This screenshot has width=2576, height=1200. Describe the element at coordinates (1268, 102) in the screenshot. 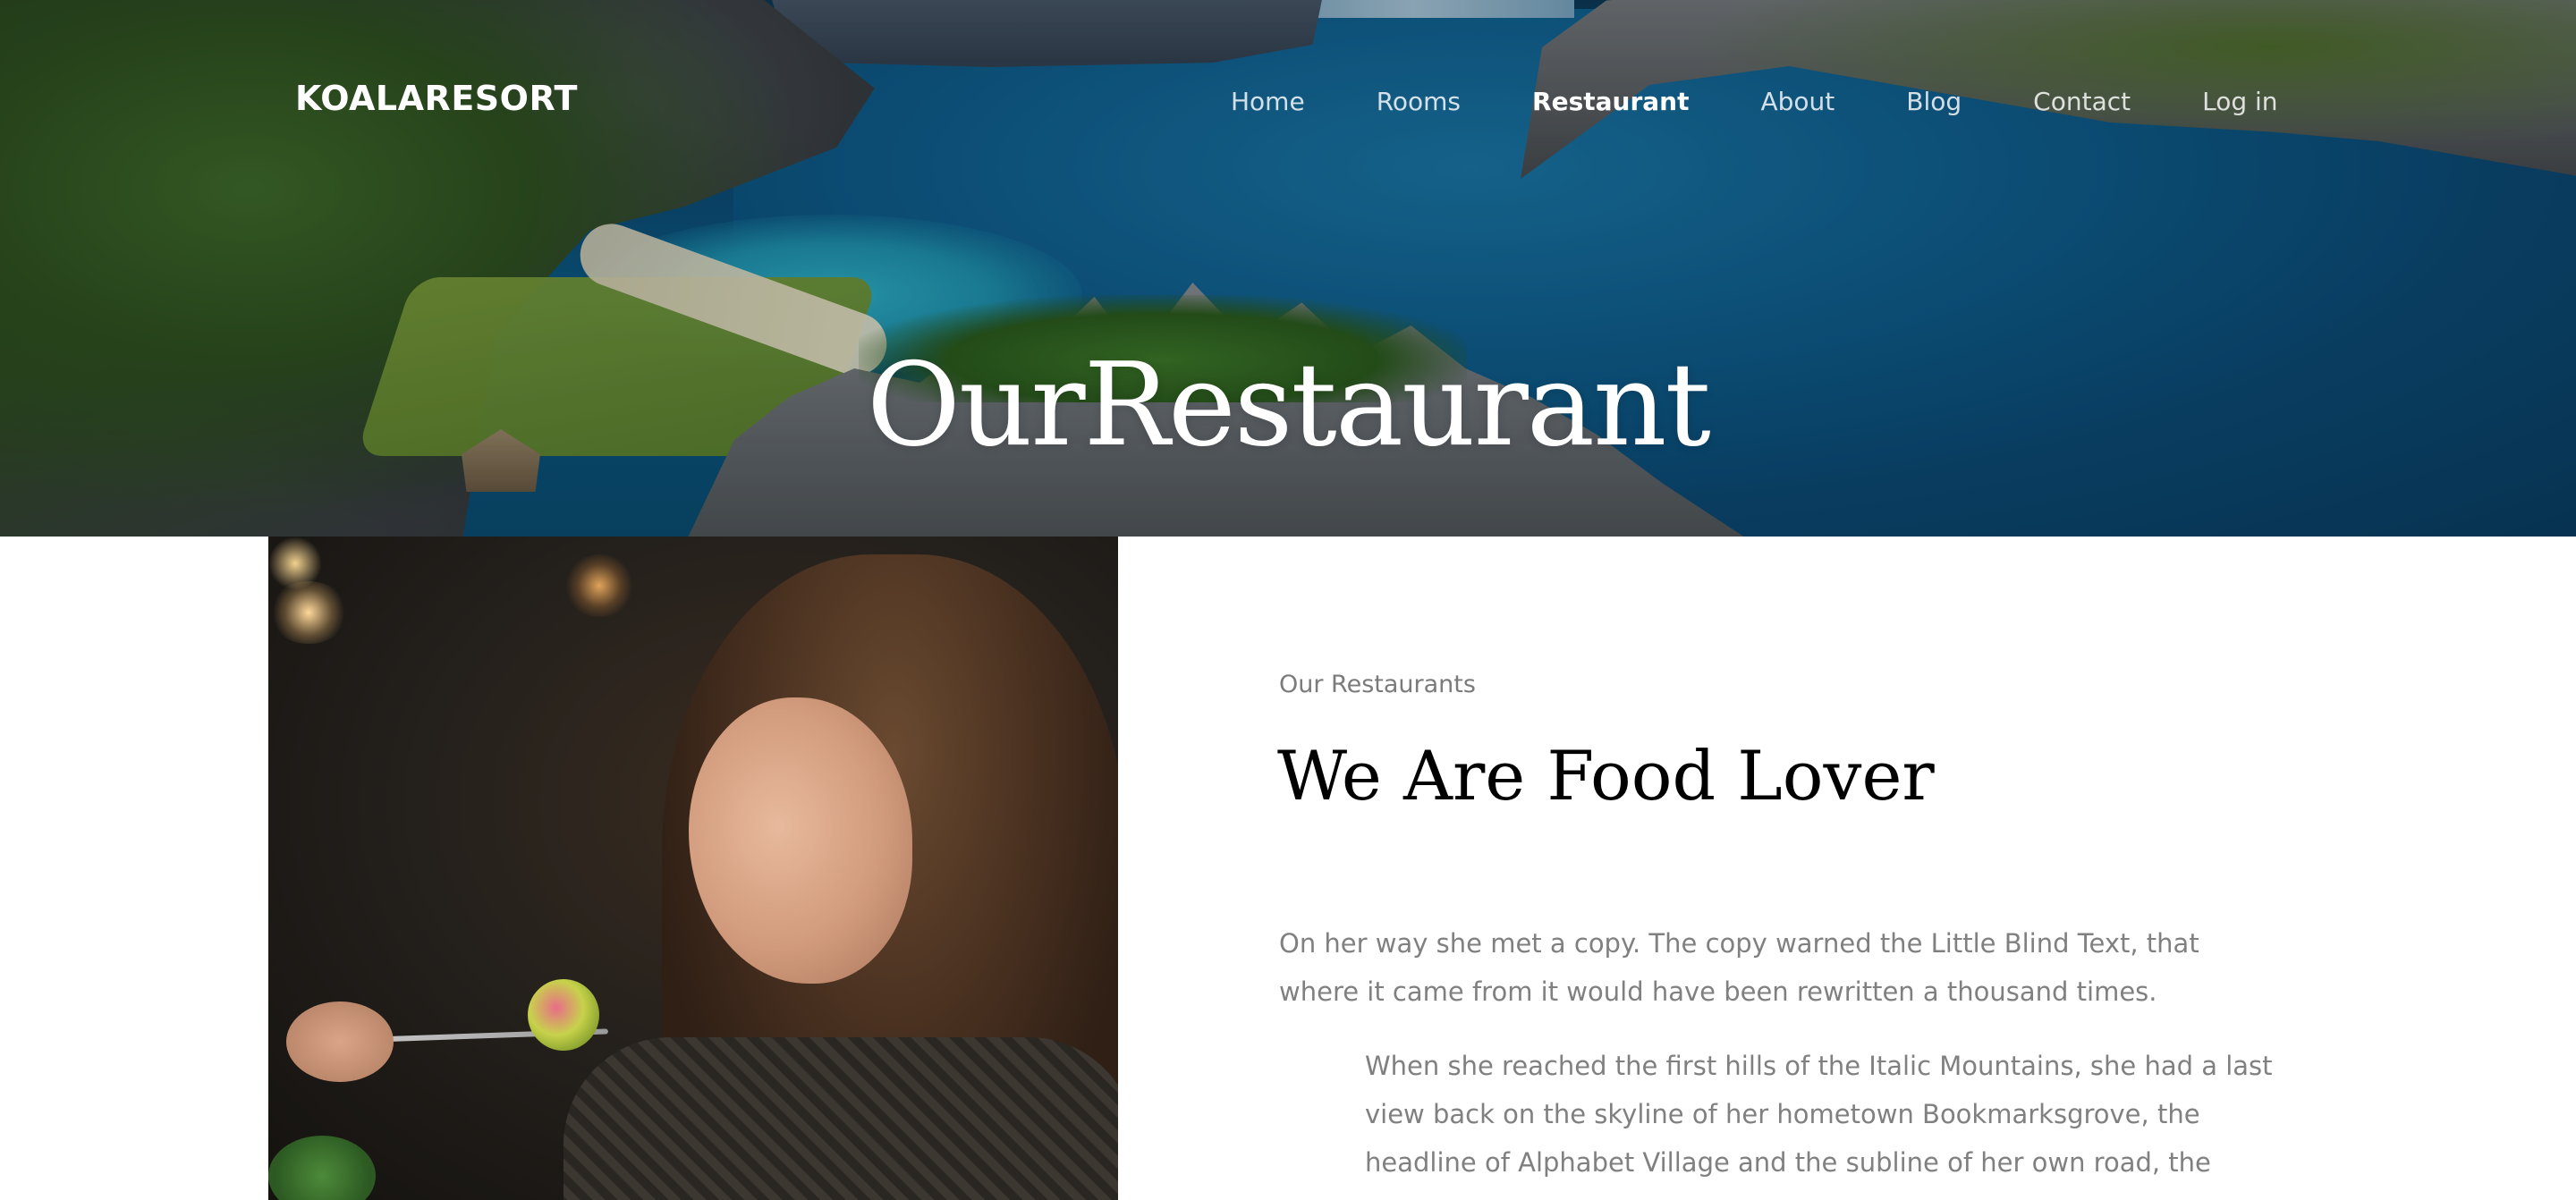

I see `nav-item-home: Home` at that location.